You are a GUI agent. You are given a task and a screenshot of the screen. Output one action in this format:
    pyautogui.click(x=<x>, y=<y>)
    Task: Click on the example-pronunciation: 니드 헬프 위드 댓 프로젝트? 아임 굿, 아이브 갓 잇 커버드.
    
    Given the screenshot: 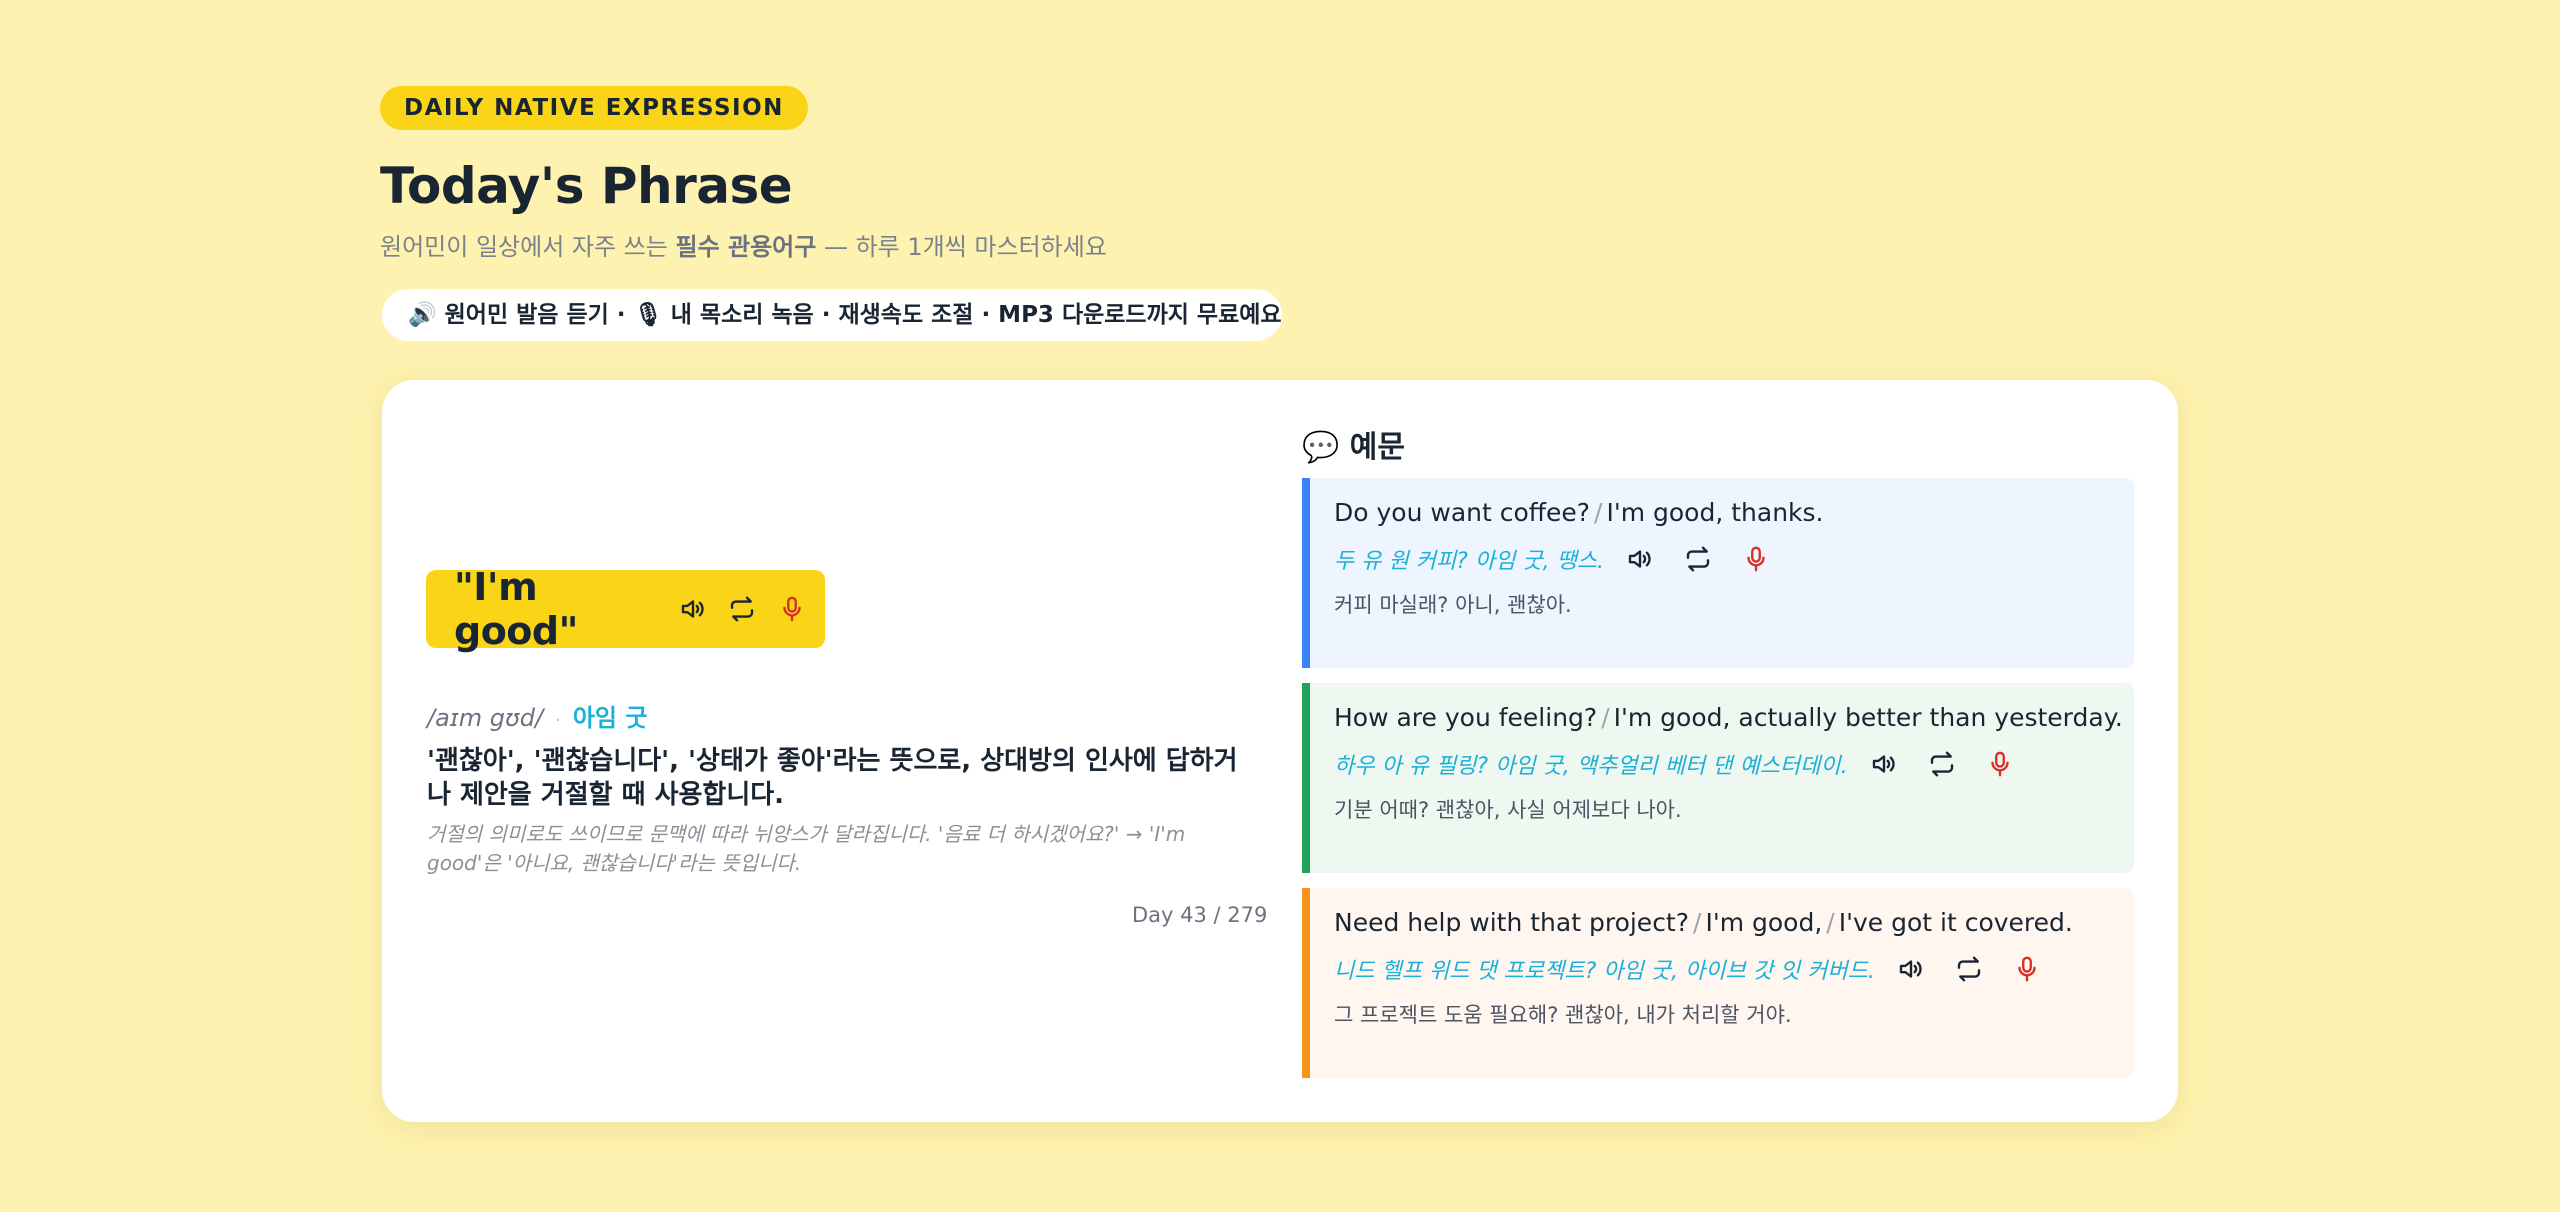 What is the action you would take?
    pyautogui.click(x=1604, y=971)
    